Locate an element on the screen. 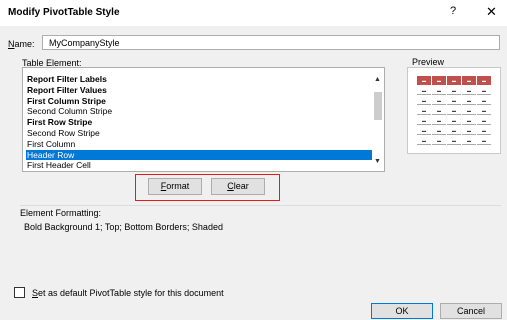  element-formatting-divider is located at coordinates (260, 205).